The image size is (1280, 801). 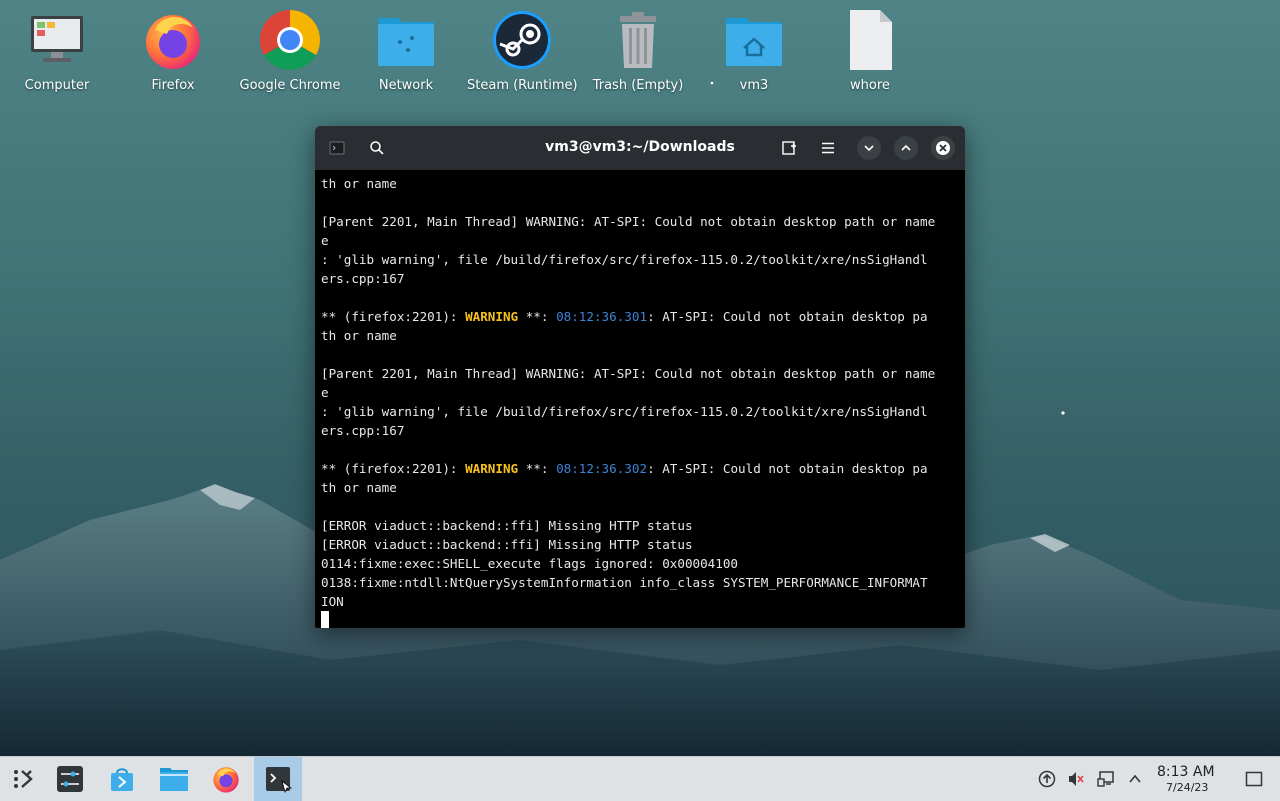 I want to click on steam-icon, so click(x=522, y=40).